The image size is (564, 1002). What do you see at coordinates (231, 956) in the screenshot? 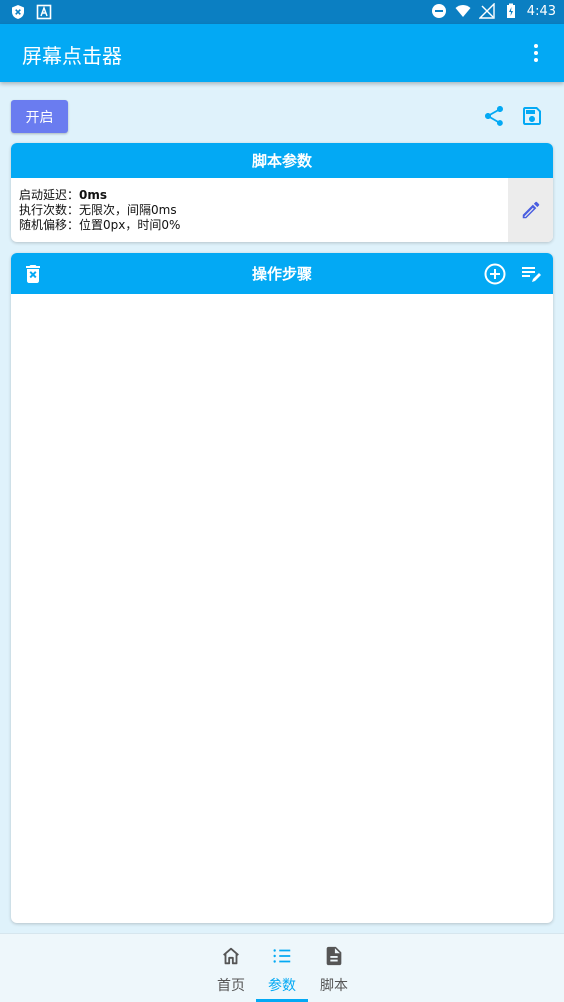
I see `home-icon` at bounding box center [231, 956].